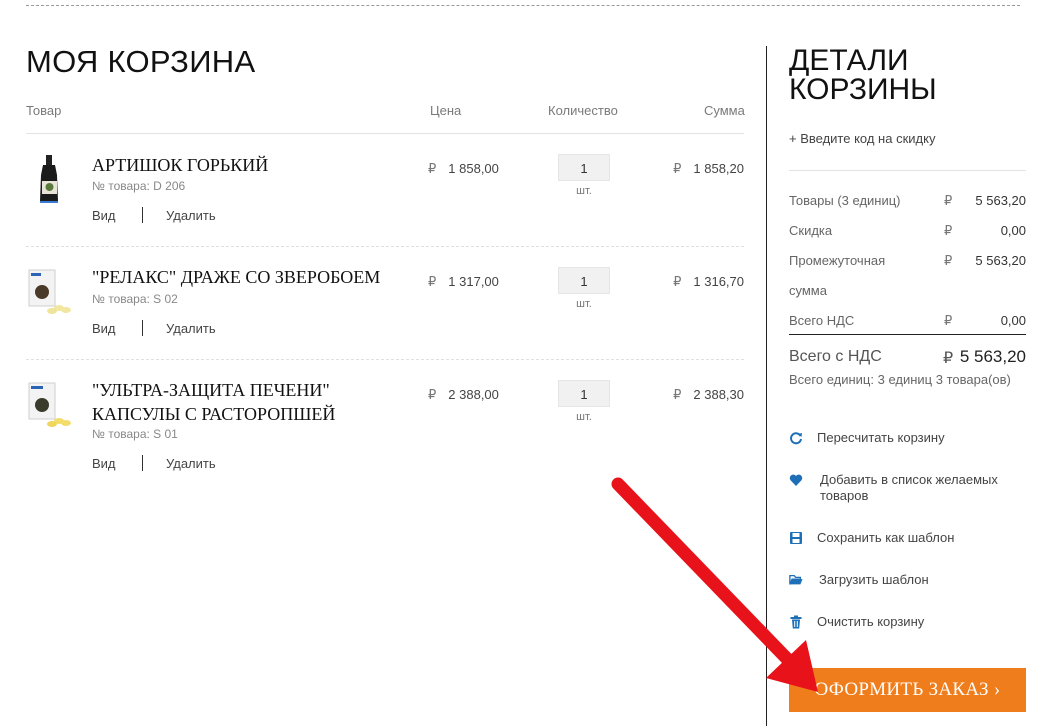 This screenshot has height=726, width=1053. Describe the element at coordinates (808, 290) in the screenshot. I see `summary-label: сумма` at that location.